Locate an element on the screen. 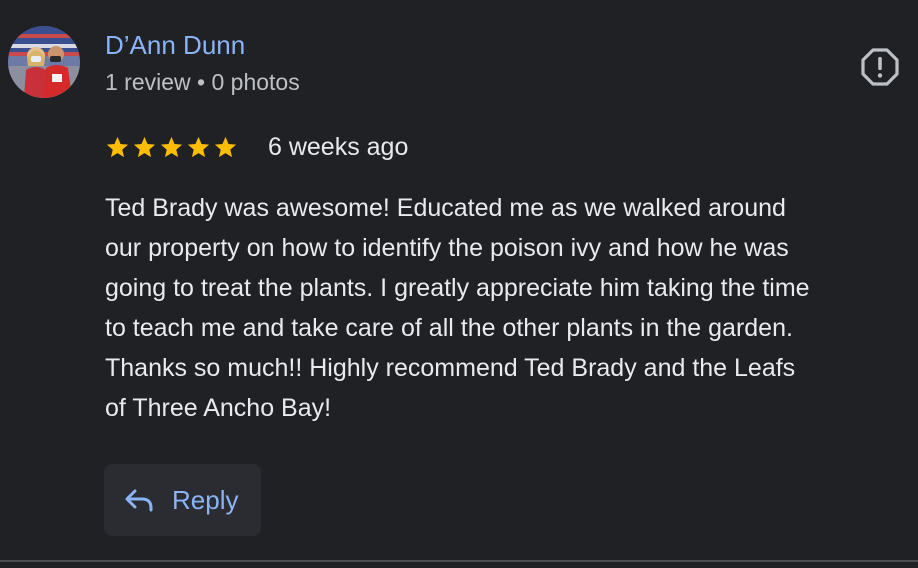  reply-arrow-icon is located at coordinates (139, 500).